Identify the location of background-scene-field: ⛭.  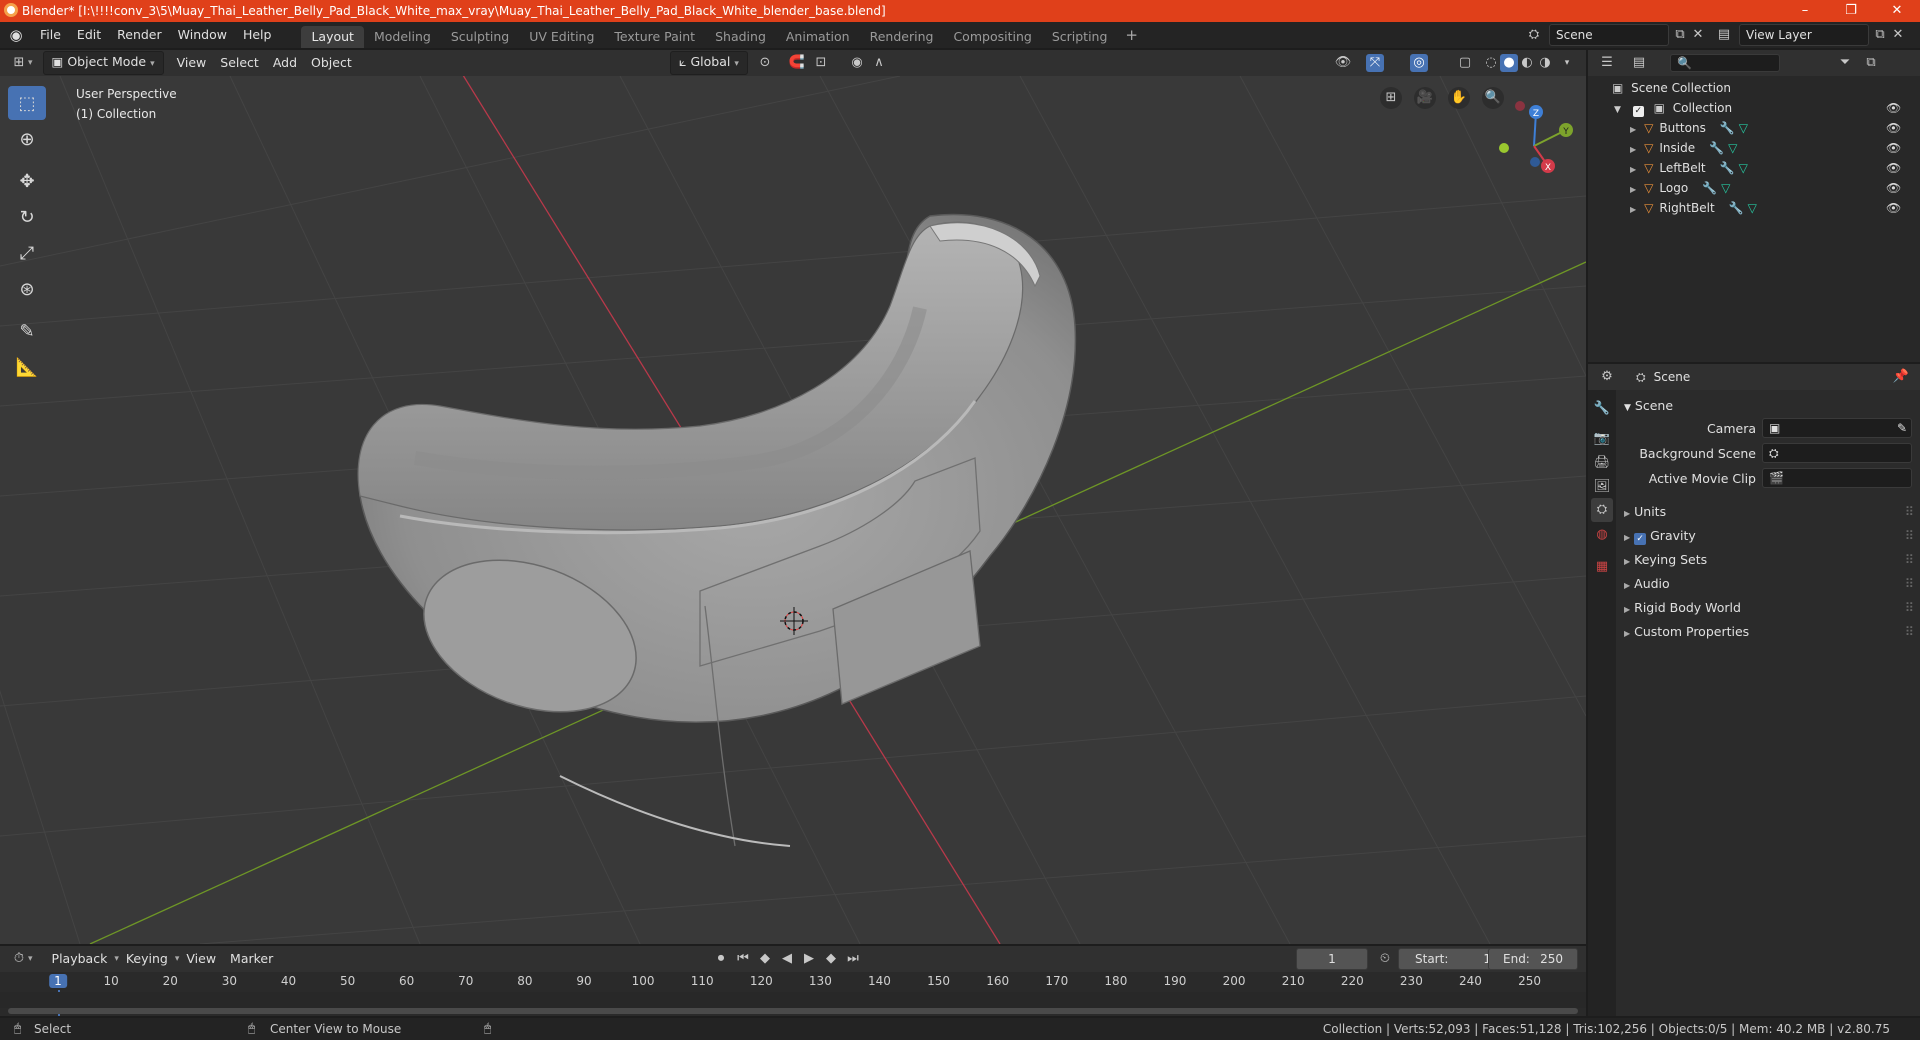
(1837, 453).